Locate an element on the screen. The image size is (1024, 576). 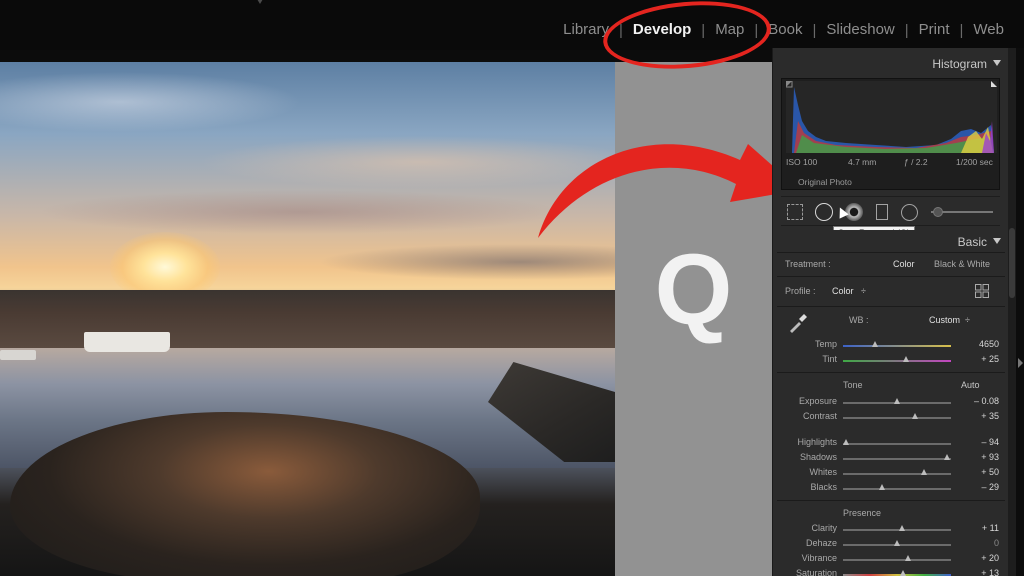
tint-slider: Tint + 25 is located at coordinates (891, 361).